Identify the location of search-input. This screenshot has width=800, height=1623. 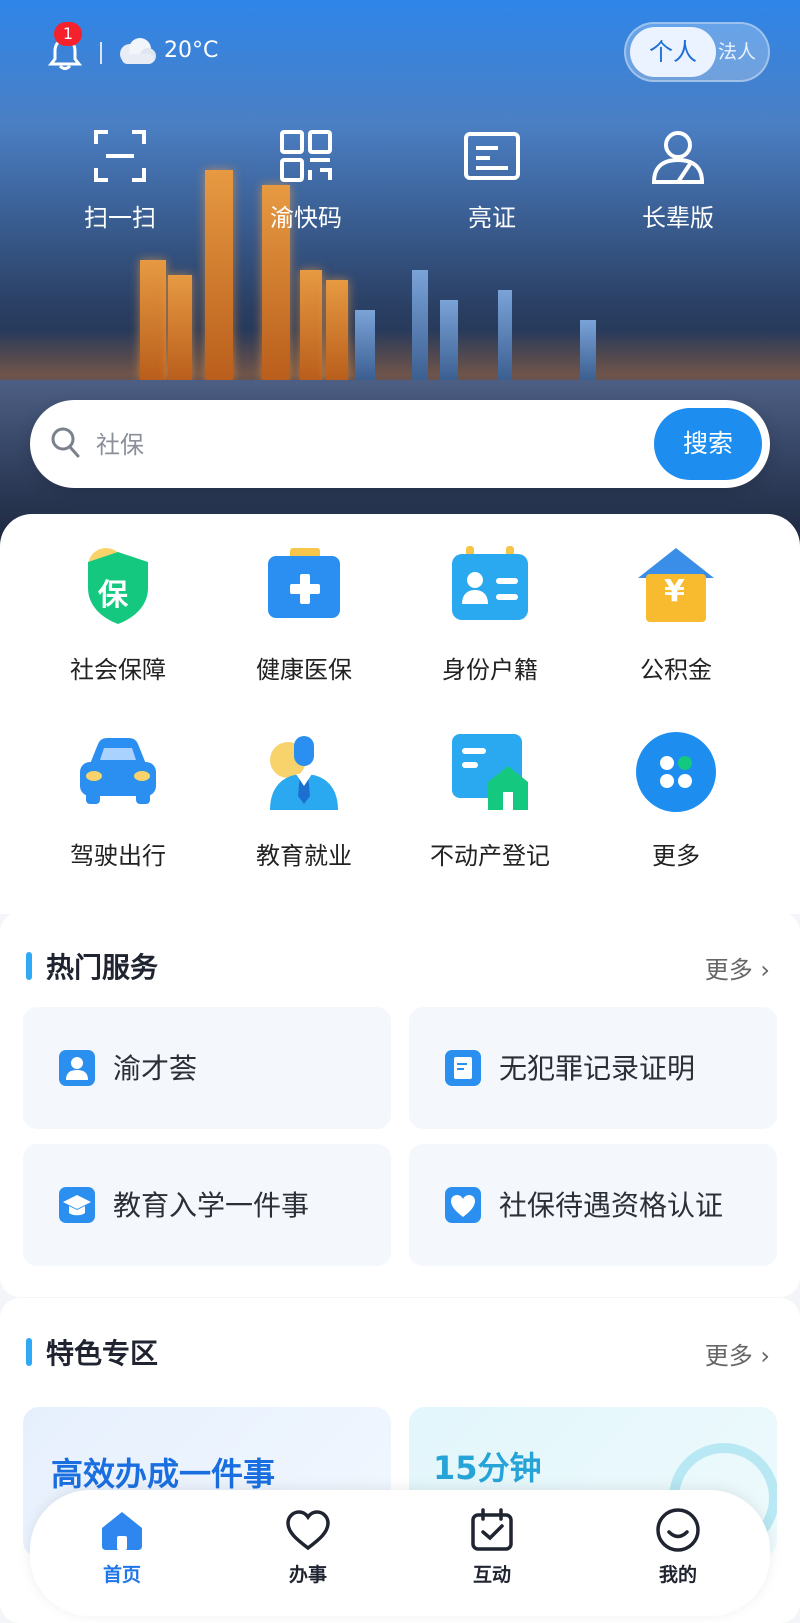
(366, 445).